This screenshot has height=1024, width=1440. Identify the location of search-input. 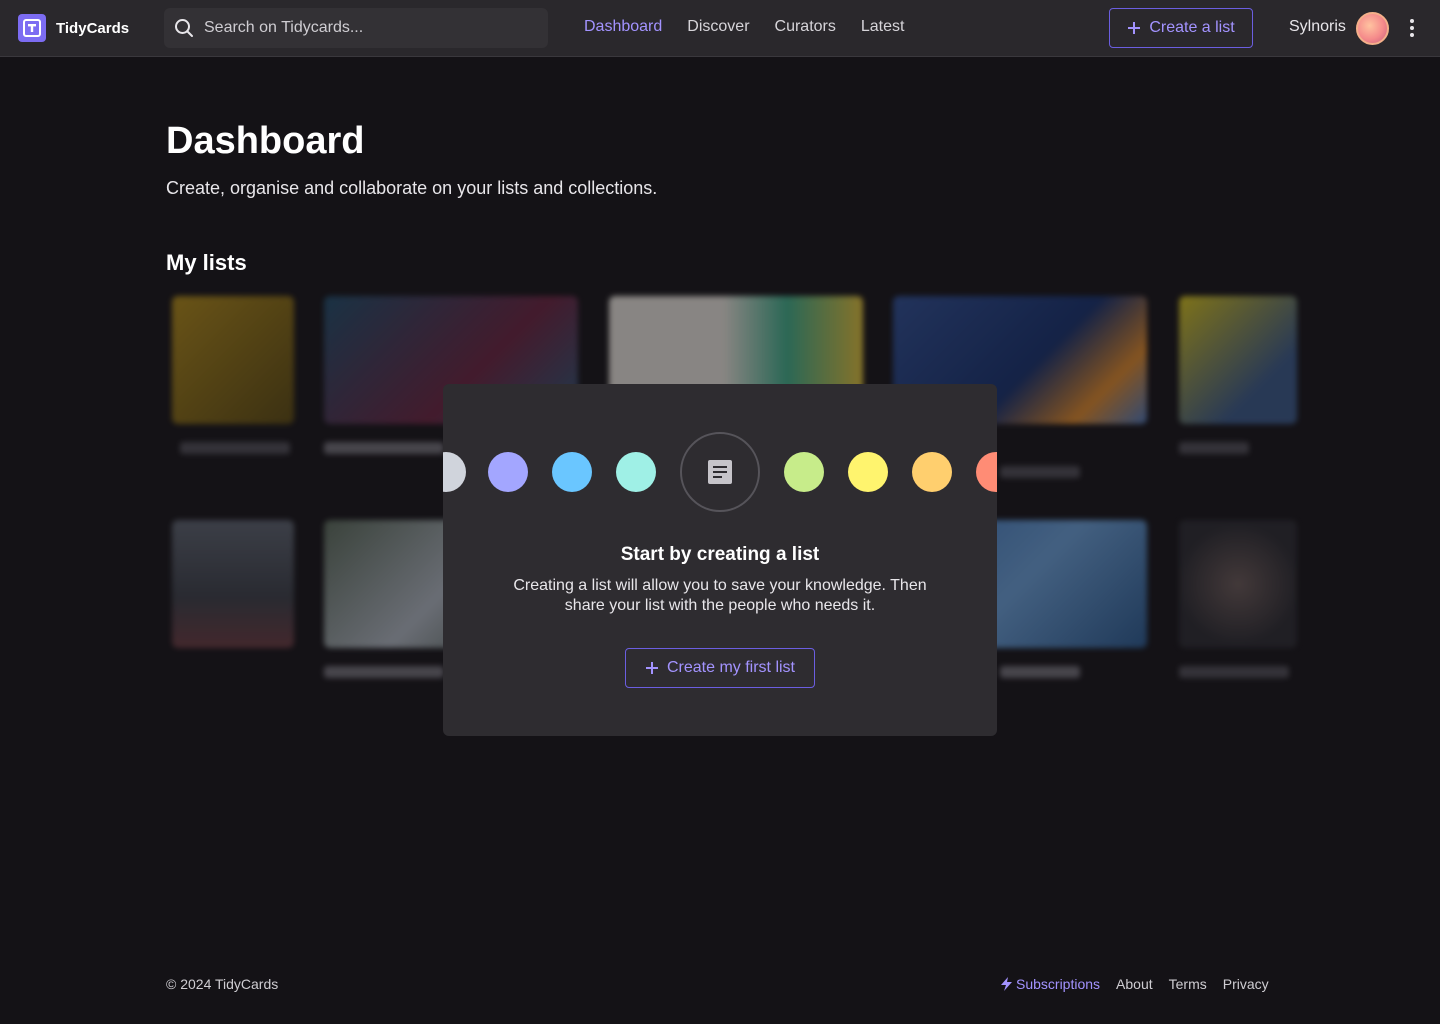
(364, 28).